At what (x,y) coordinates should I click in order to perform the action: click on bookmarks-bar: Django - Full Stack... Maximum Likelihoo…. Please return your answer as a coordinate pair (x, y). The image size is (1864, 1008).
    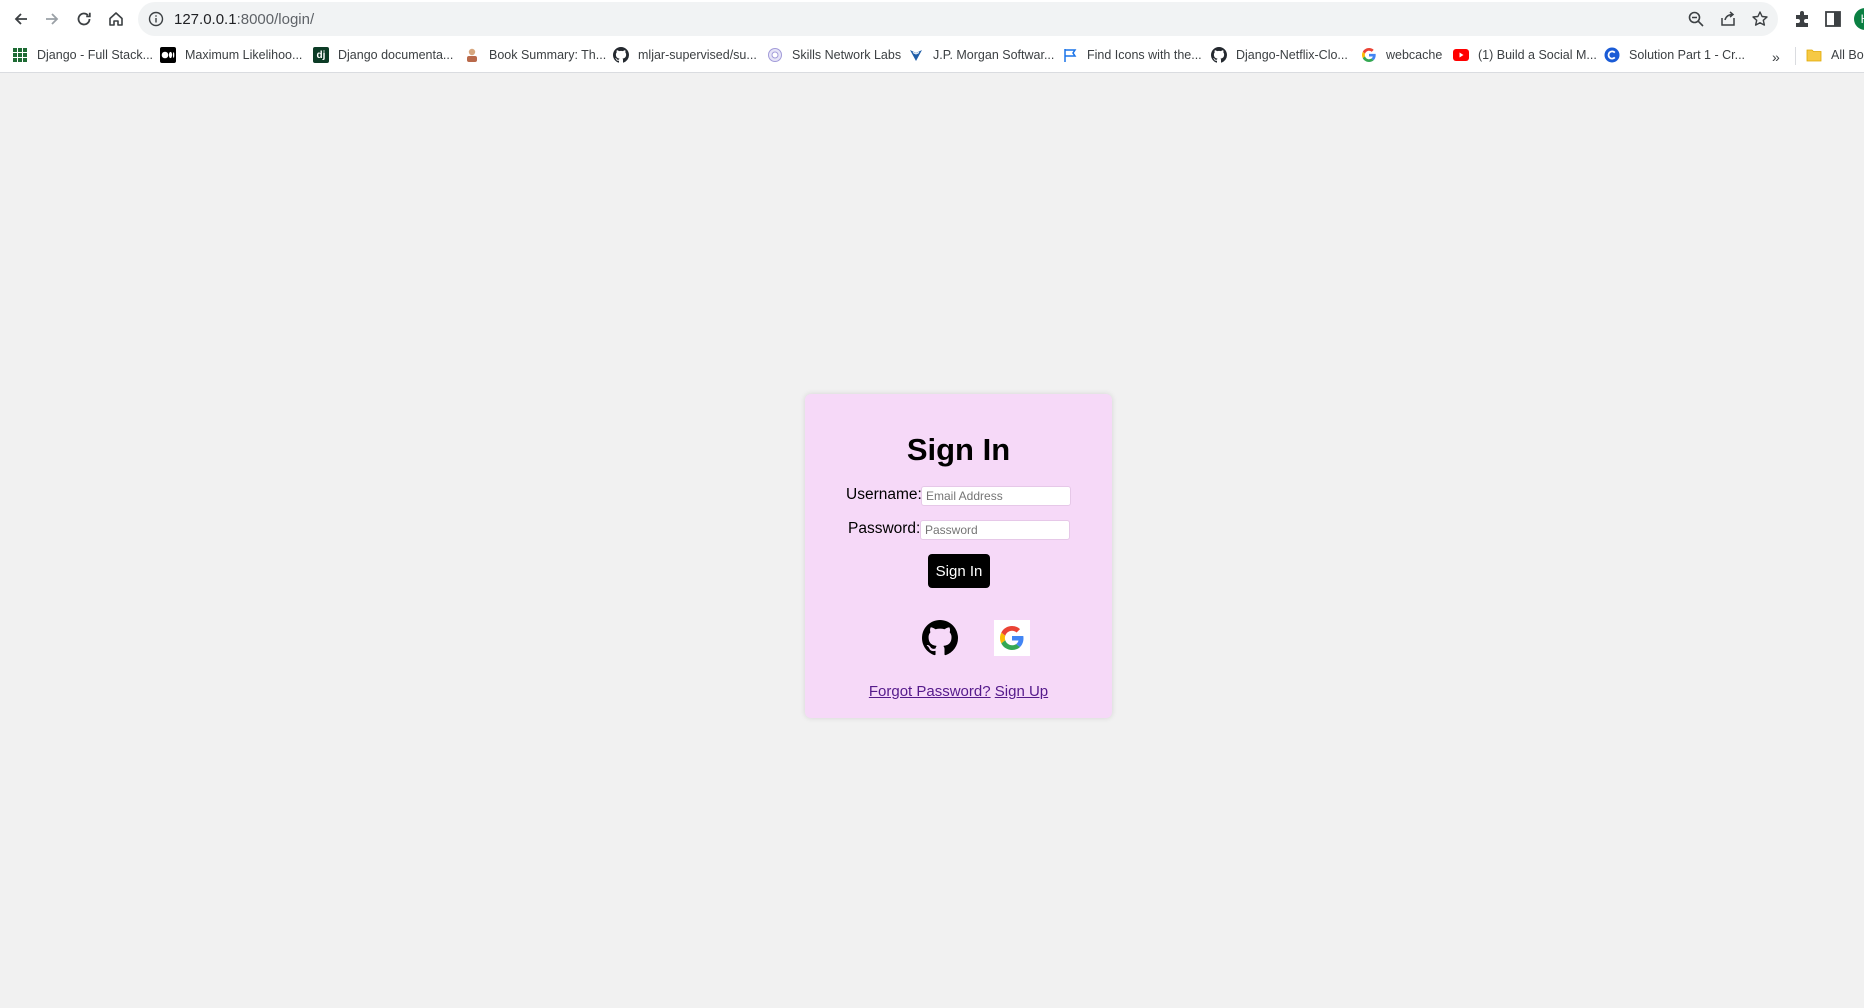
    Looking at the image, I should click on (932, 55).